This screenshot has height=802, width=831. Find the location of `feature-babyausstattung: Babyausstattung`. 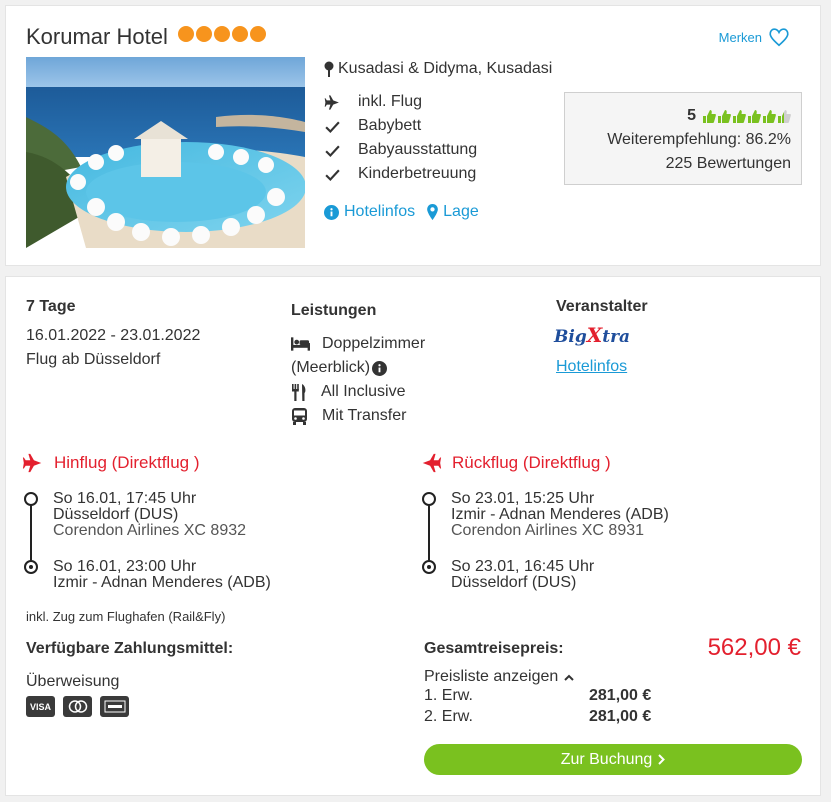

feature-babyausstattung: Babyausstattung is located at coordinates (400, 150).